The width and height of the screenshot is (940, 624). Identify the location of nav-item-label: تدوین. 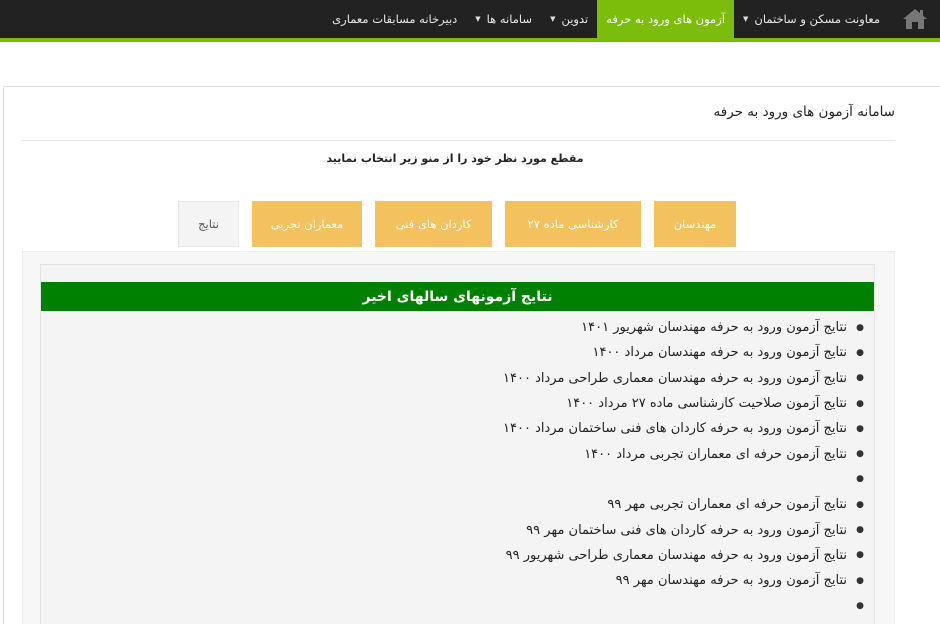
(575, 19).